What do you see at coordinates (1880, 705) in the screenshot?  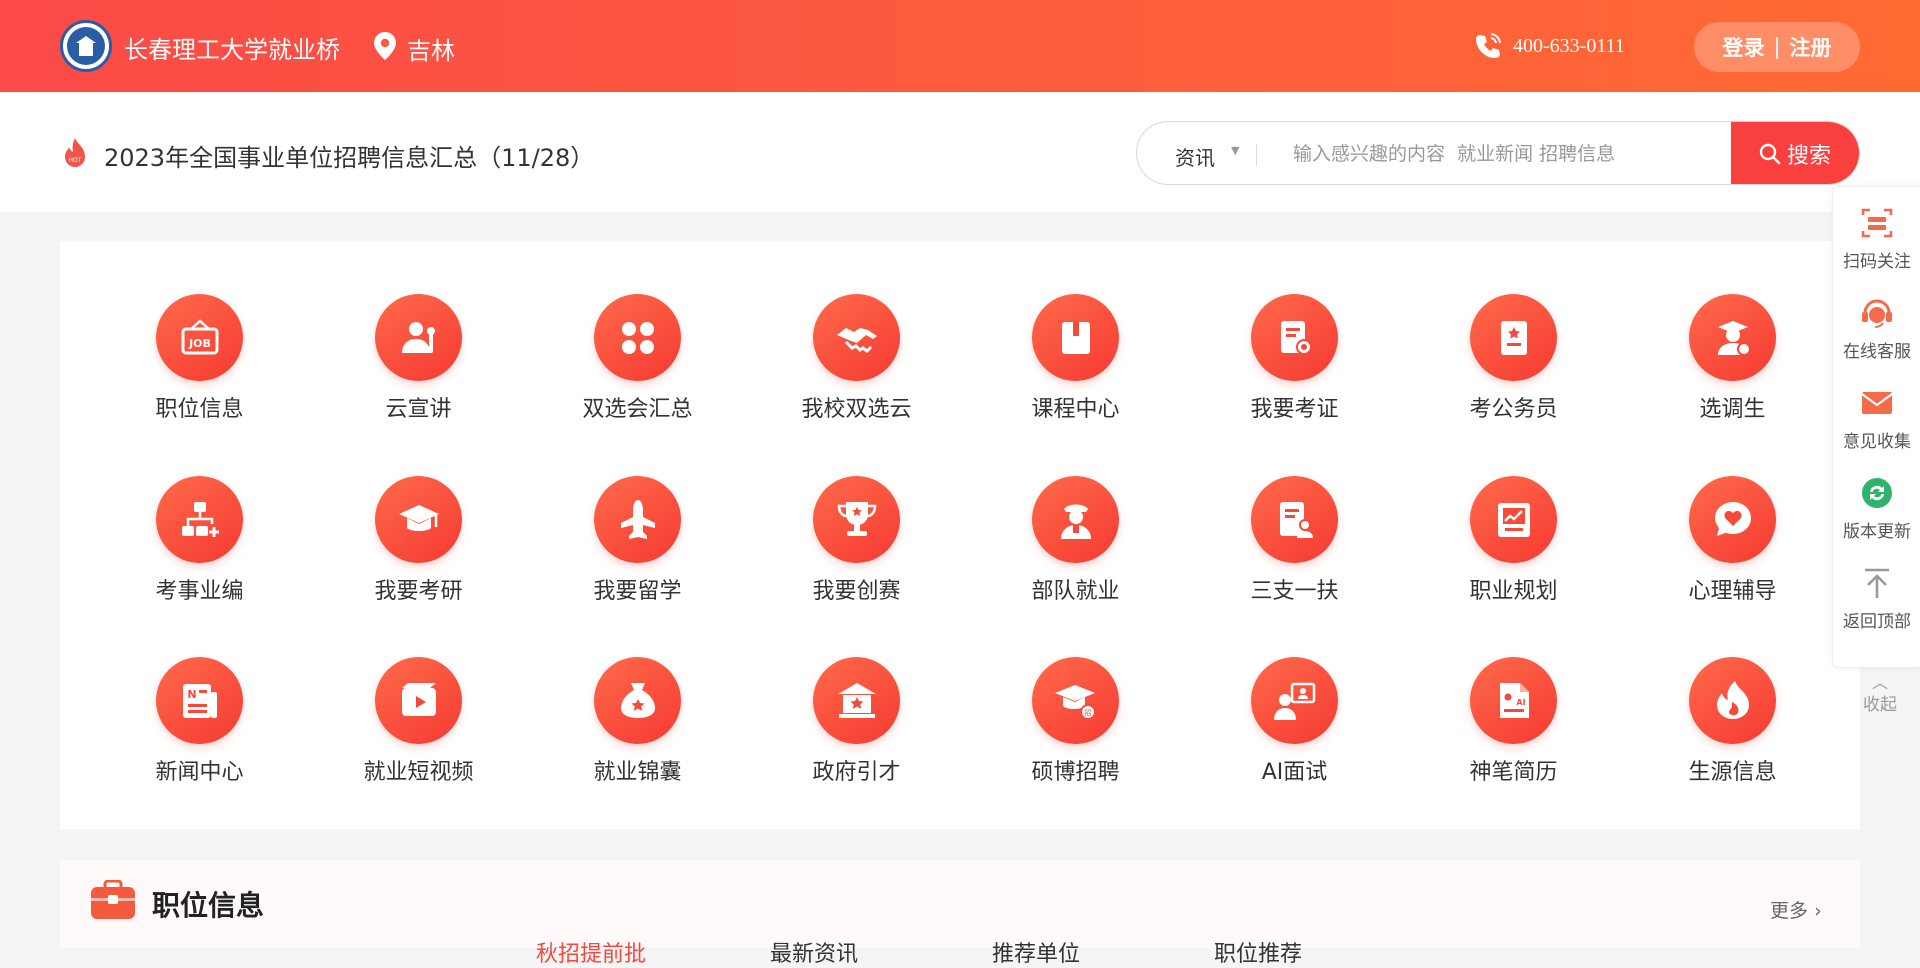 I see `collapse-label: 收起` at bounding box center [1880, 705].